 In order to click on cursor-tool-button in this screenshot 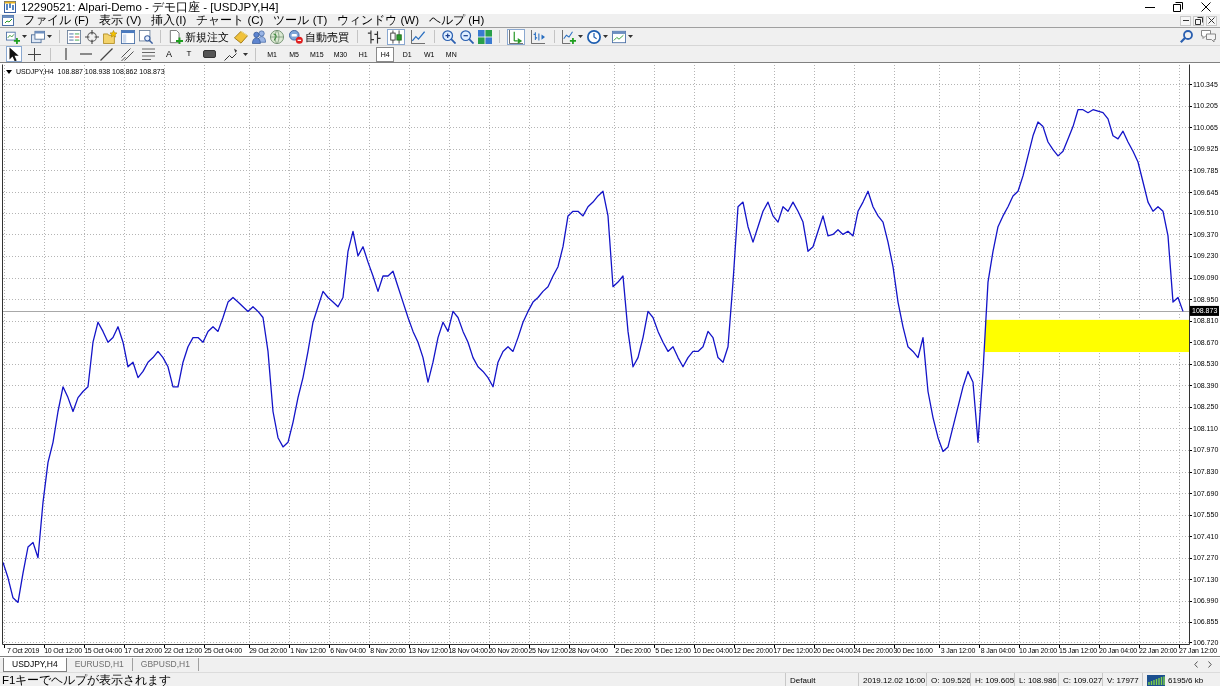, I will do `click(14, 54)`.